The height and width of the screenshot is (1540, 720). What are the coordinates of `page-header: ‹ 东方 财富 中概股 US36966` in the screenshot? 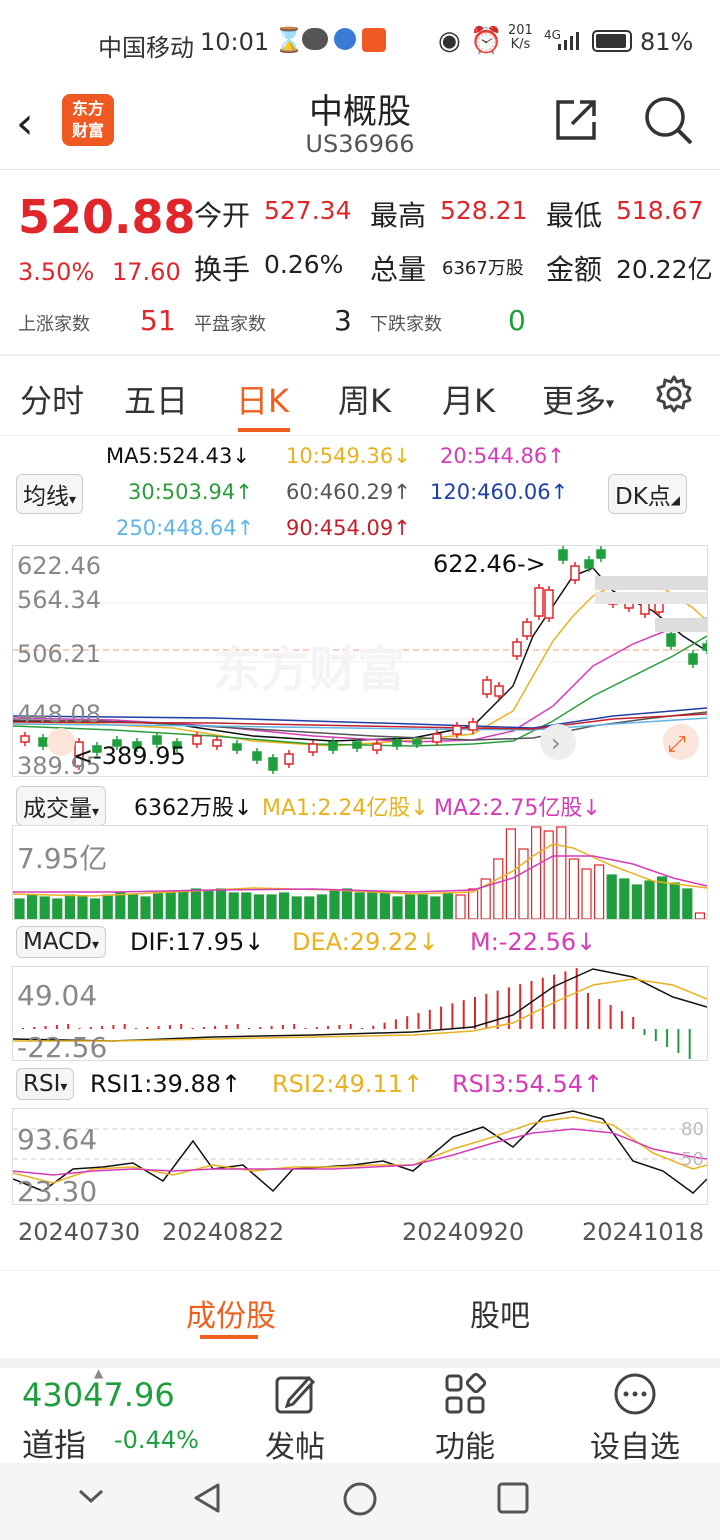 It's located at (360, 126).